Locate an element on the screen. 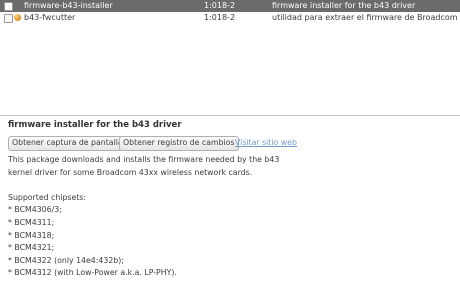 This screenshot has width=460, height=281. description-line: Supported chipsets: is located at coordinates (47, 197).